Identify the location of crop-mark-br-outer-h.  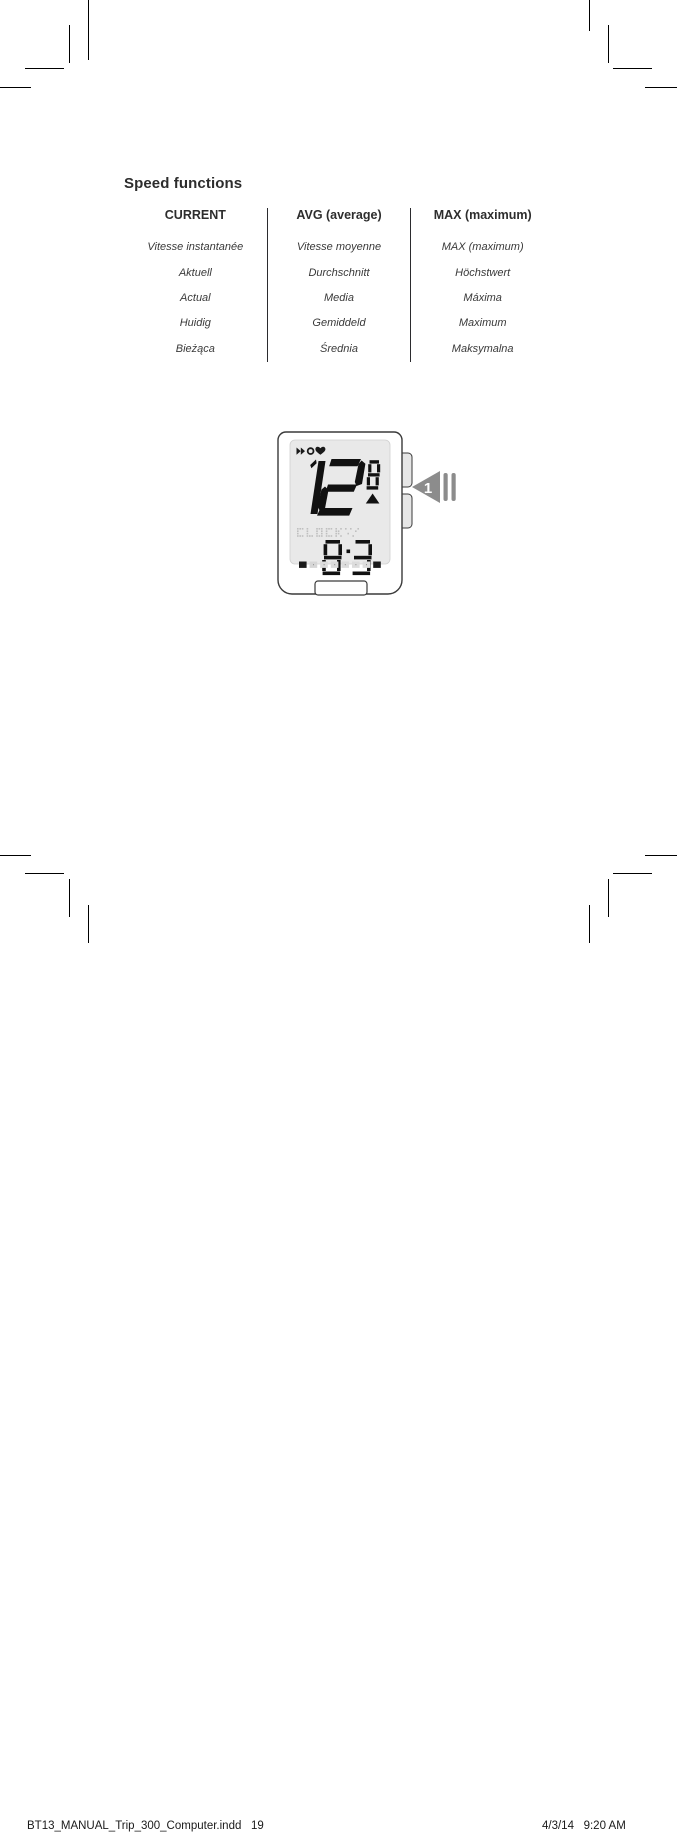
(661, 855).